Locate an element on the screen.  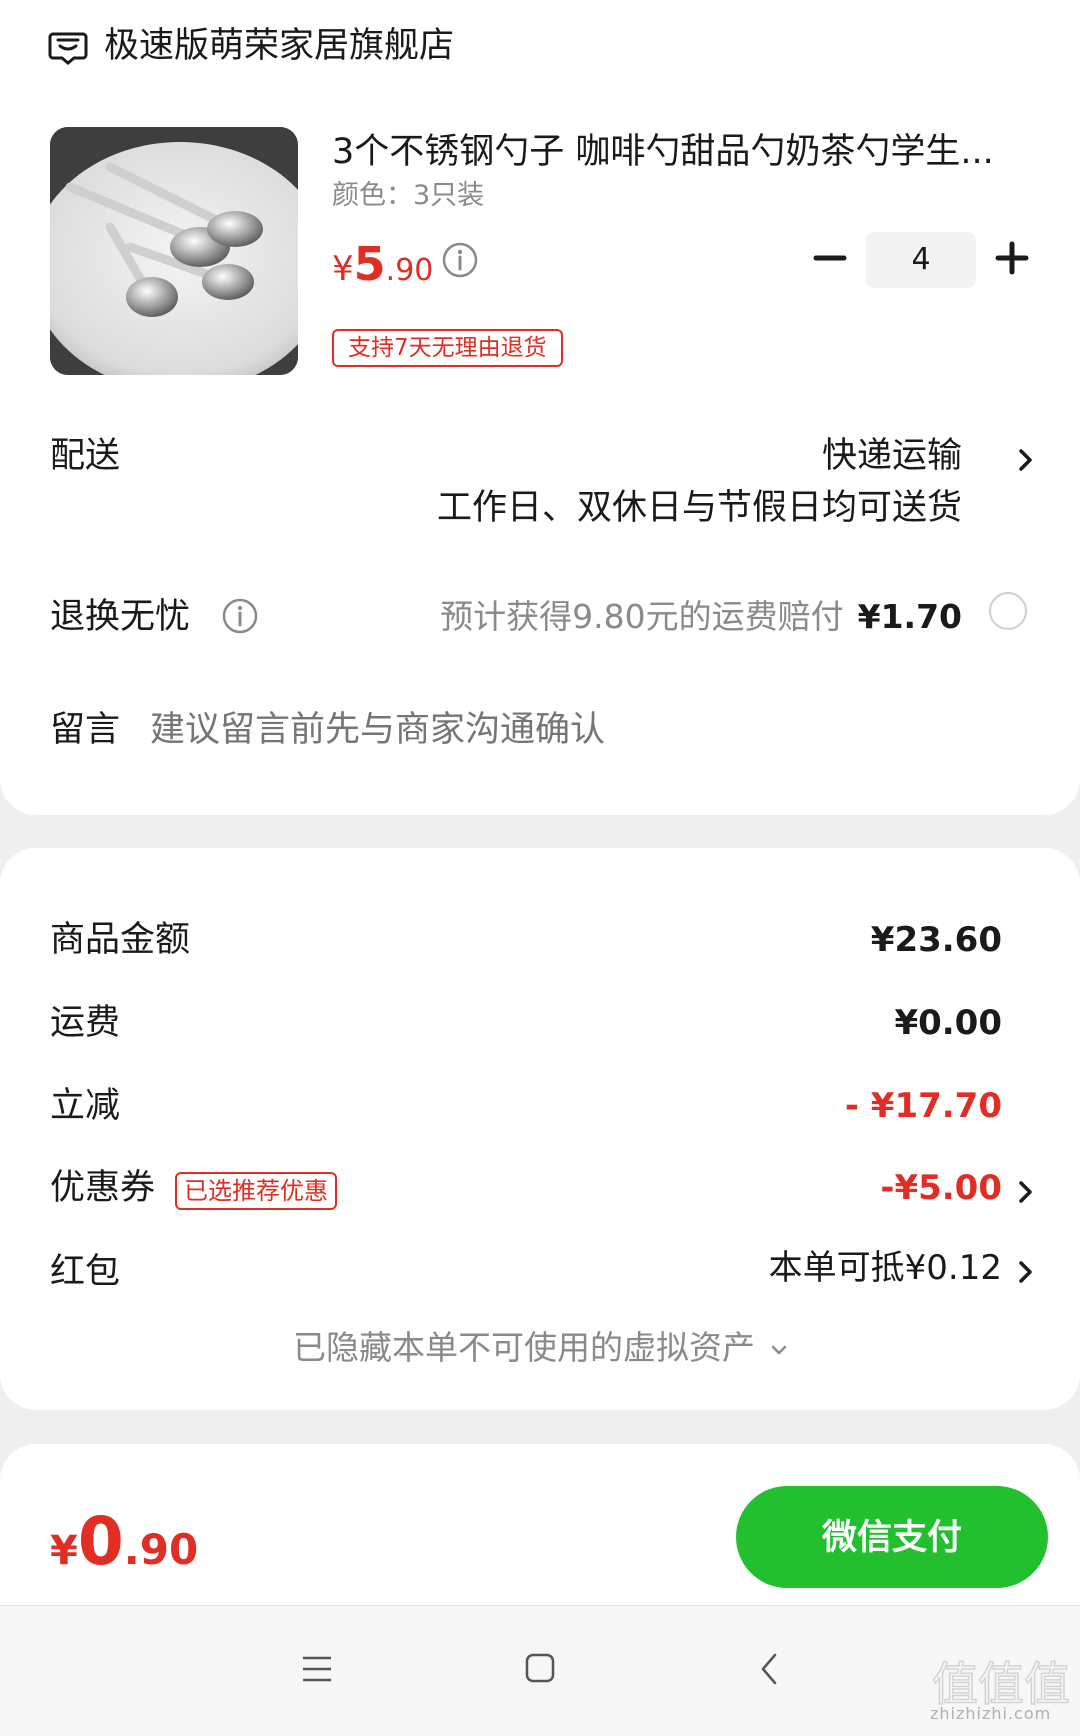
return-policy-badge: 支持7天无理由退货 is located at coordinates (447, 348).